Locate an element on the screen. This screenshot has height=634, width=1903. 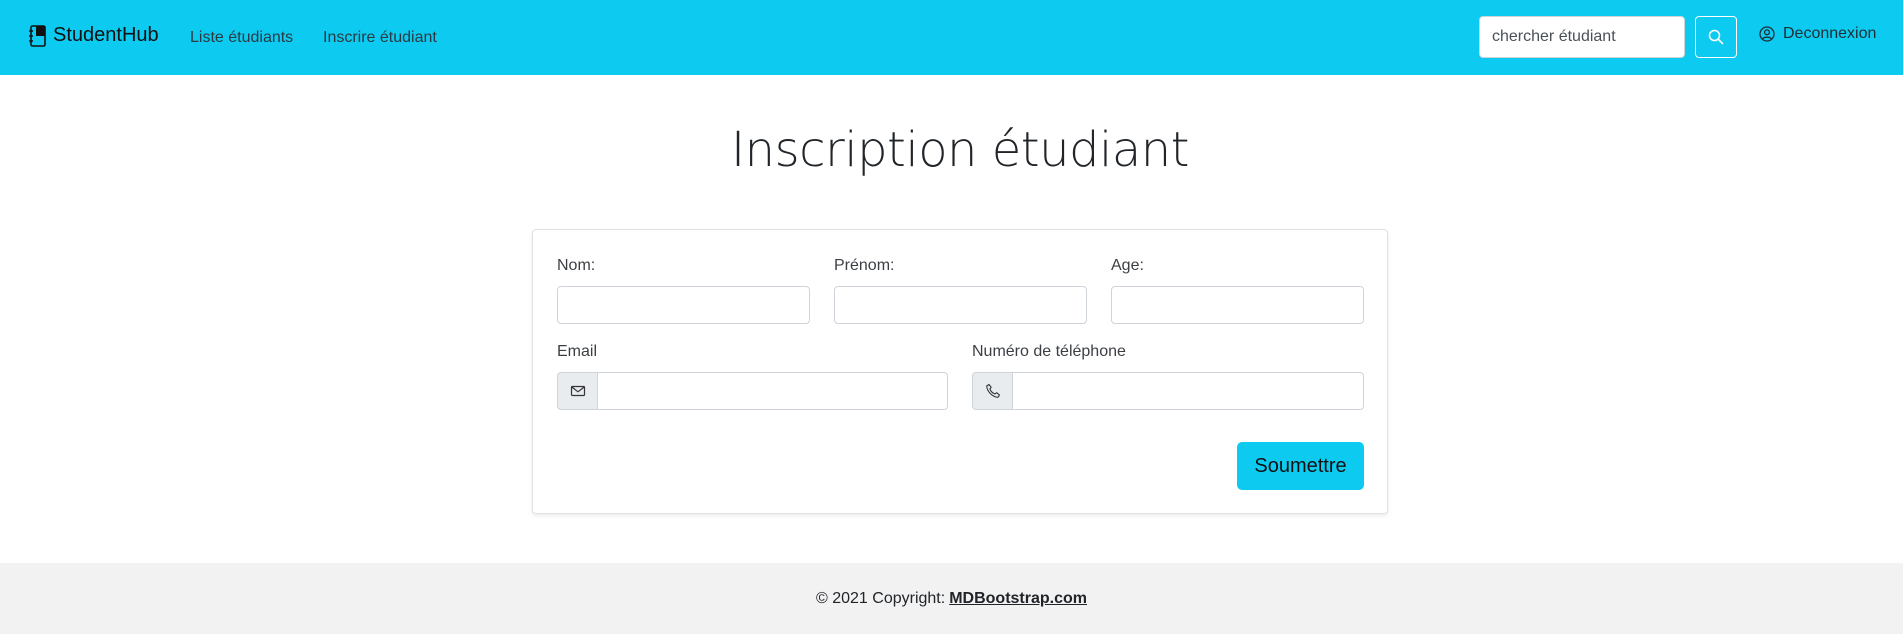
search-icon is located at coordinates (1716, 37).